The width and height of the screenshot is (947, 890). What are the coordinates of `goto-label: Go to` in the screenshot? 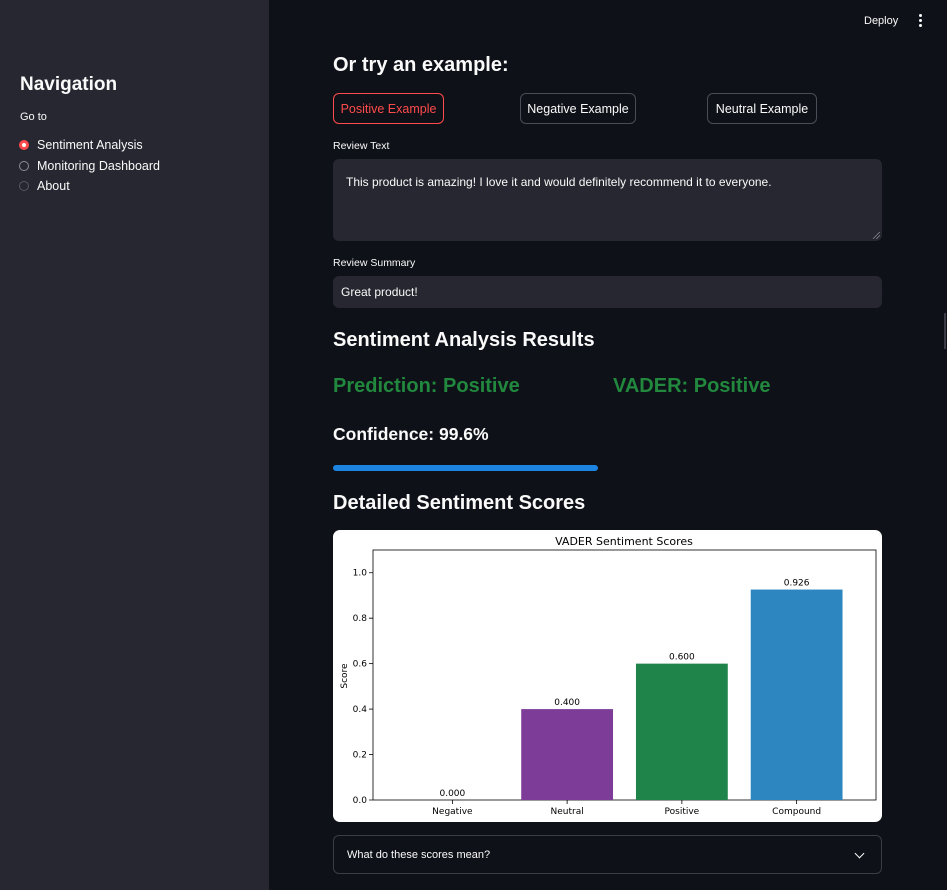 It's located at (33, 117).